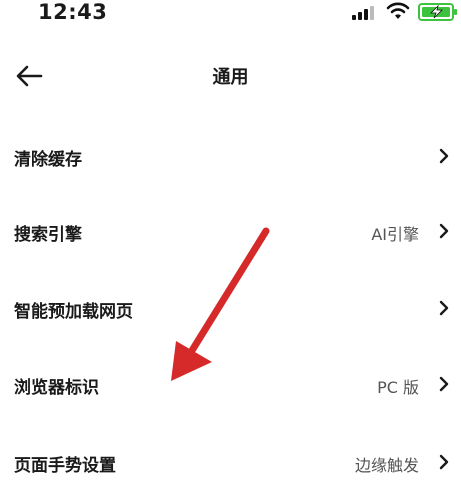 Image resolution: width=461 pixels, height=482 pixels. I want to click on clear-cache-label: 清除缓存, so click(48, 160).